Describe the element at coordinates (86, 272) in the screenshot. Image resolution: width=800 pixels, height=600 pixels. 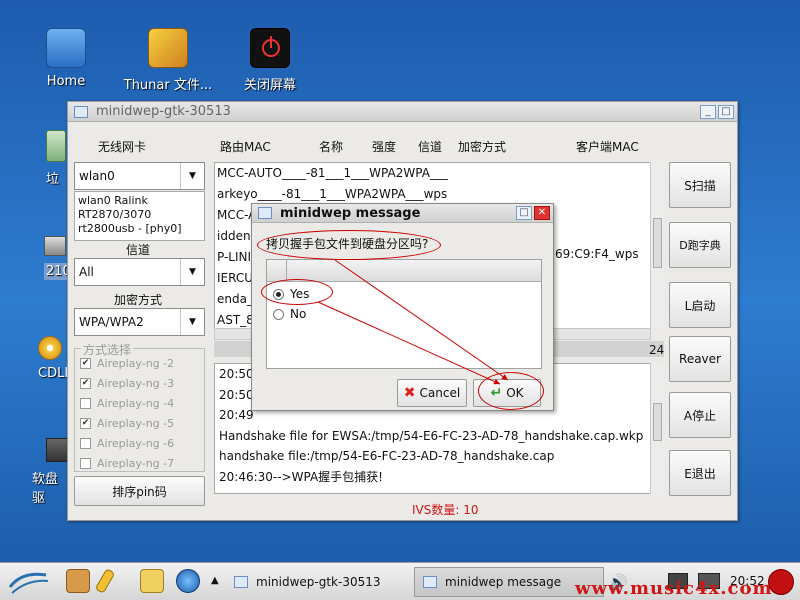
I see `channel-select-value: All` at that location.